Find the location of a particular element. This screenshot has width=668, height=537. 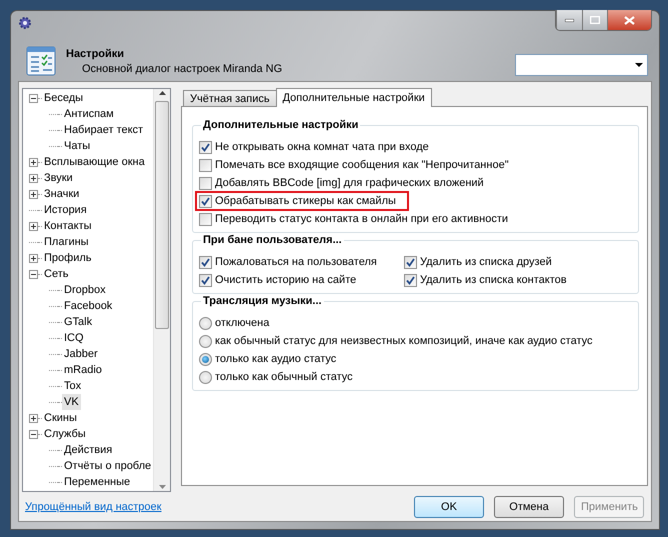

tree-item: Facebook is located at coordinates (88, 306).